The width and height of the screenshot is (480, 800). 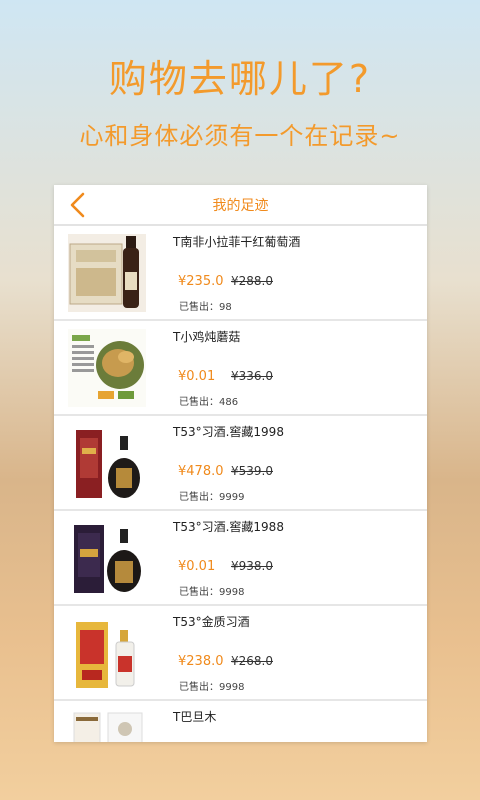 What do you see at coordinates (240, 721) in the screenshot?
I see `list-item: T巴旦木` at bounding box center [240, 721].